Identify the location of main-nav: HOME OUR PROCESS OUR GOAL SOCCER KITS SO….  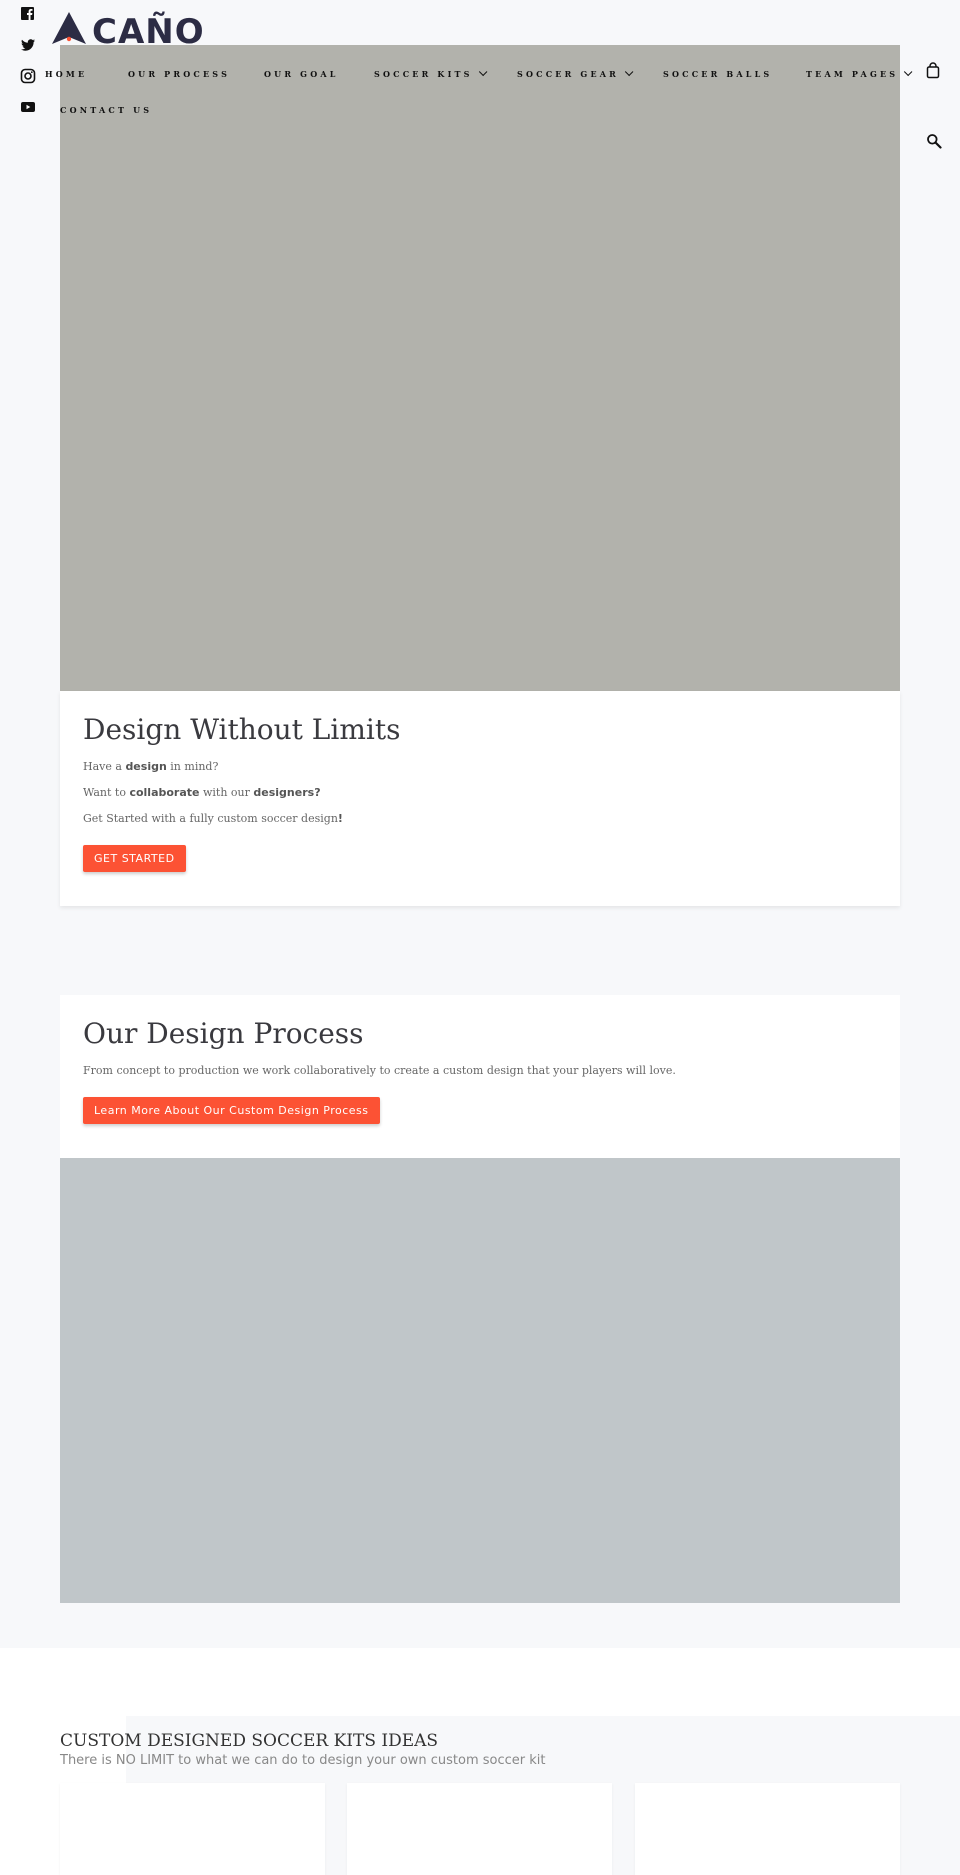
(480, 92).